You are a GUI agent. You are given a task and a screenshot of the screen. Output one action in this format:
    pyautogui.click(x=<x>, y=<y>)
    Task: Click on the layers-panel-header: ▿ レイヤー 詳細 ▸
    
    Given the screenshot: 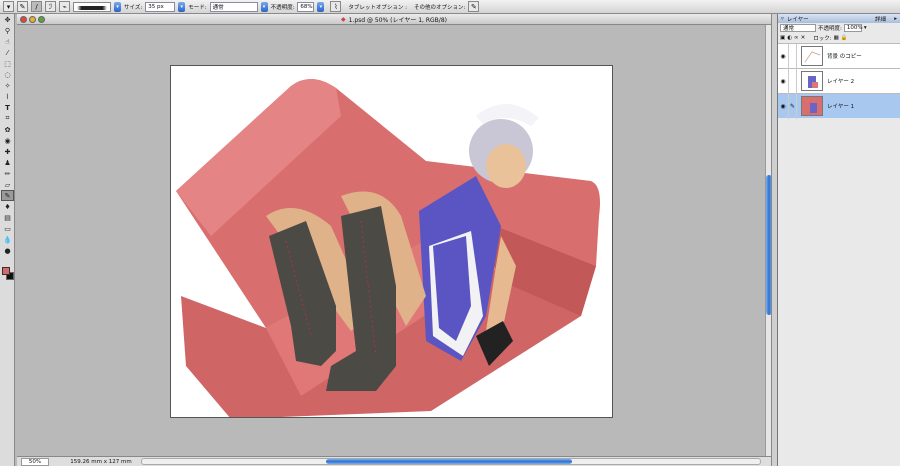 What is the action you would take?
    pyautogui.click(x=839, y=18)
    